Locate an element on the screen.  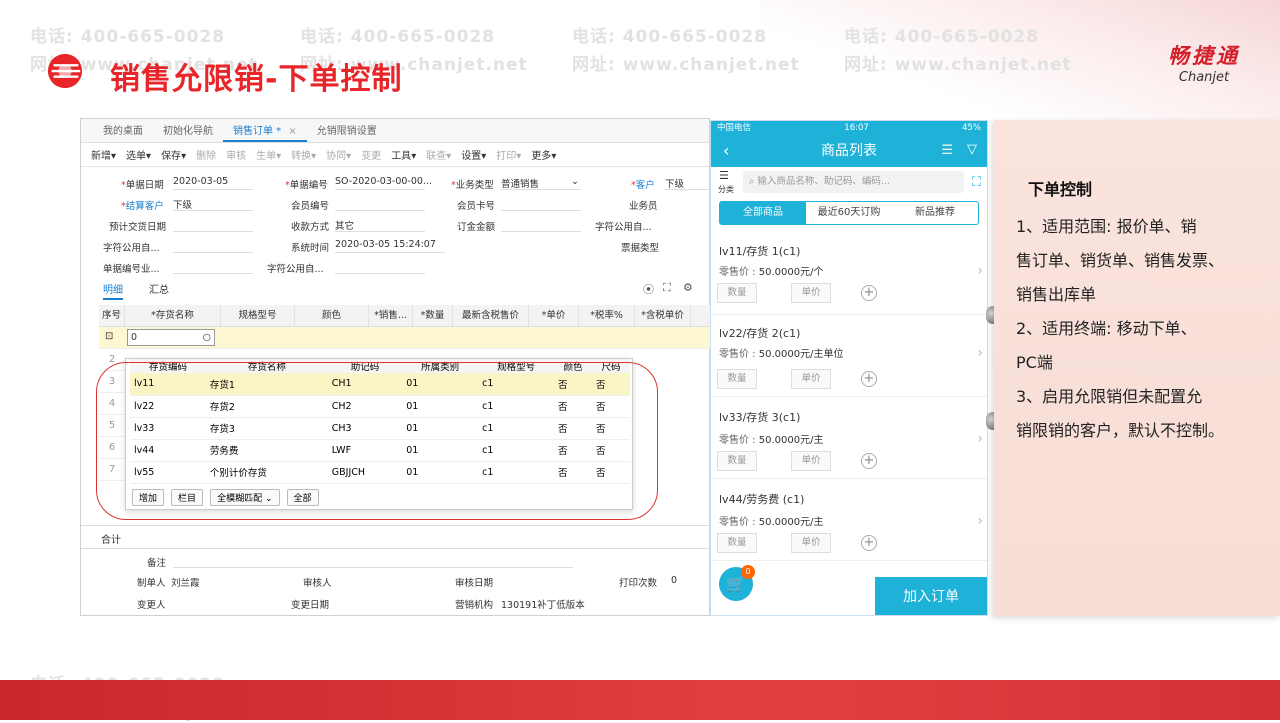
auditdate-label: 审核日期 is located at coordinates (474, 583).